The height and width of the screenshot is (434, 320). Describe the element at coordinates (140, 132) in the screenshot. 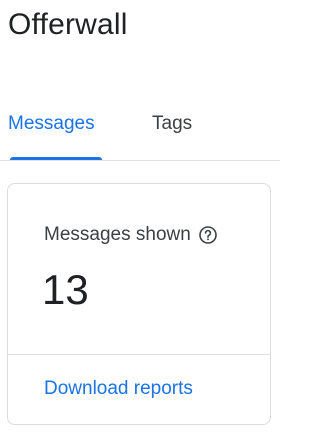

I see `tab-bar: Messages Tags` at that location.